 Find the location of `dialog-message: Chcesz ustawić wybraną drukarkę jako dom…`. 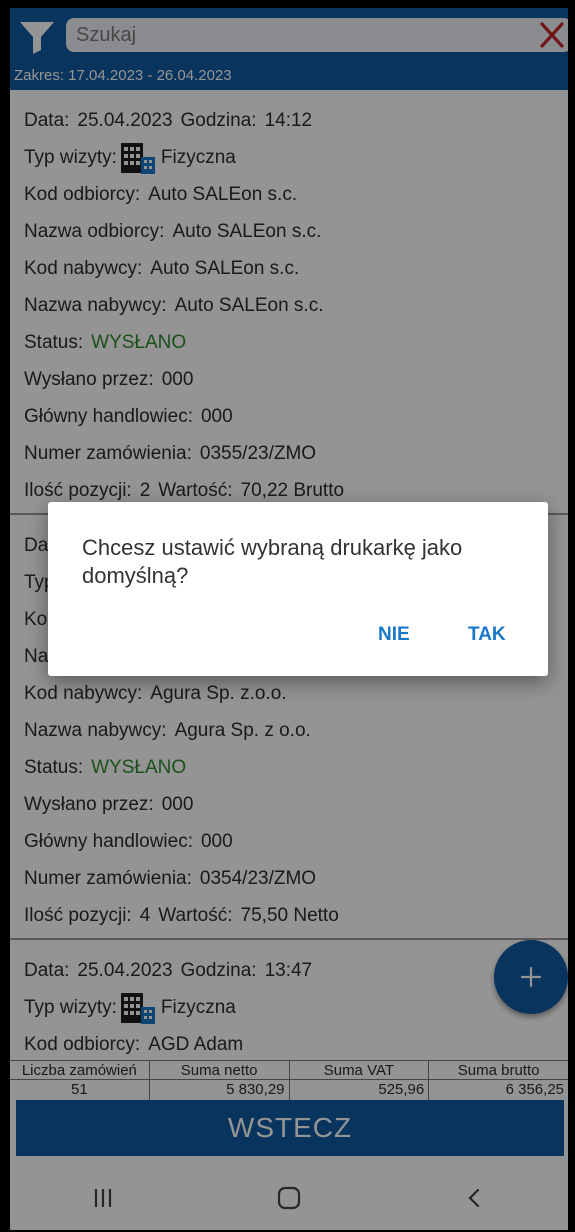

dialog-message: Chcesz ustawić wybraną drukarkę jako dom… is located at coordinates (272, 561).